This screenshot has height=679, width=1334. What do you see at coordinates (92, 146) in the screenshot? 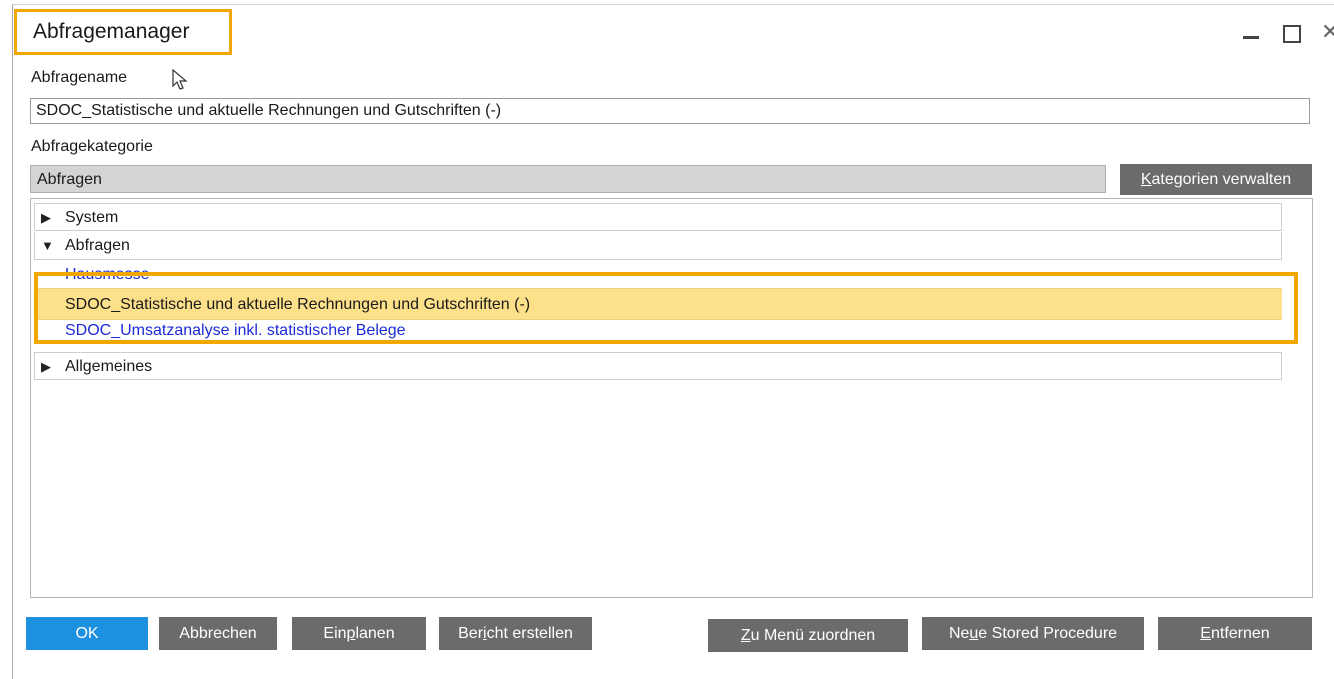
I see `query-category-label: Abfragekategorie` at bounding box center [92, 146].